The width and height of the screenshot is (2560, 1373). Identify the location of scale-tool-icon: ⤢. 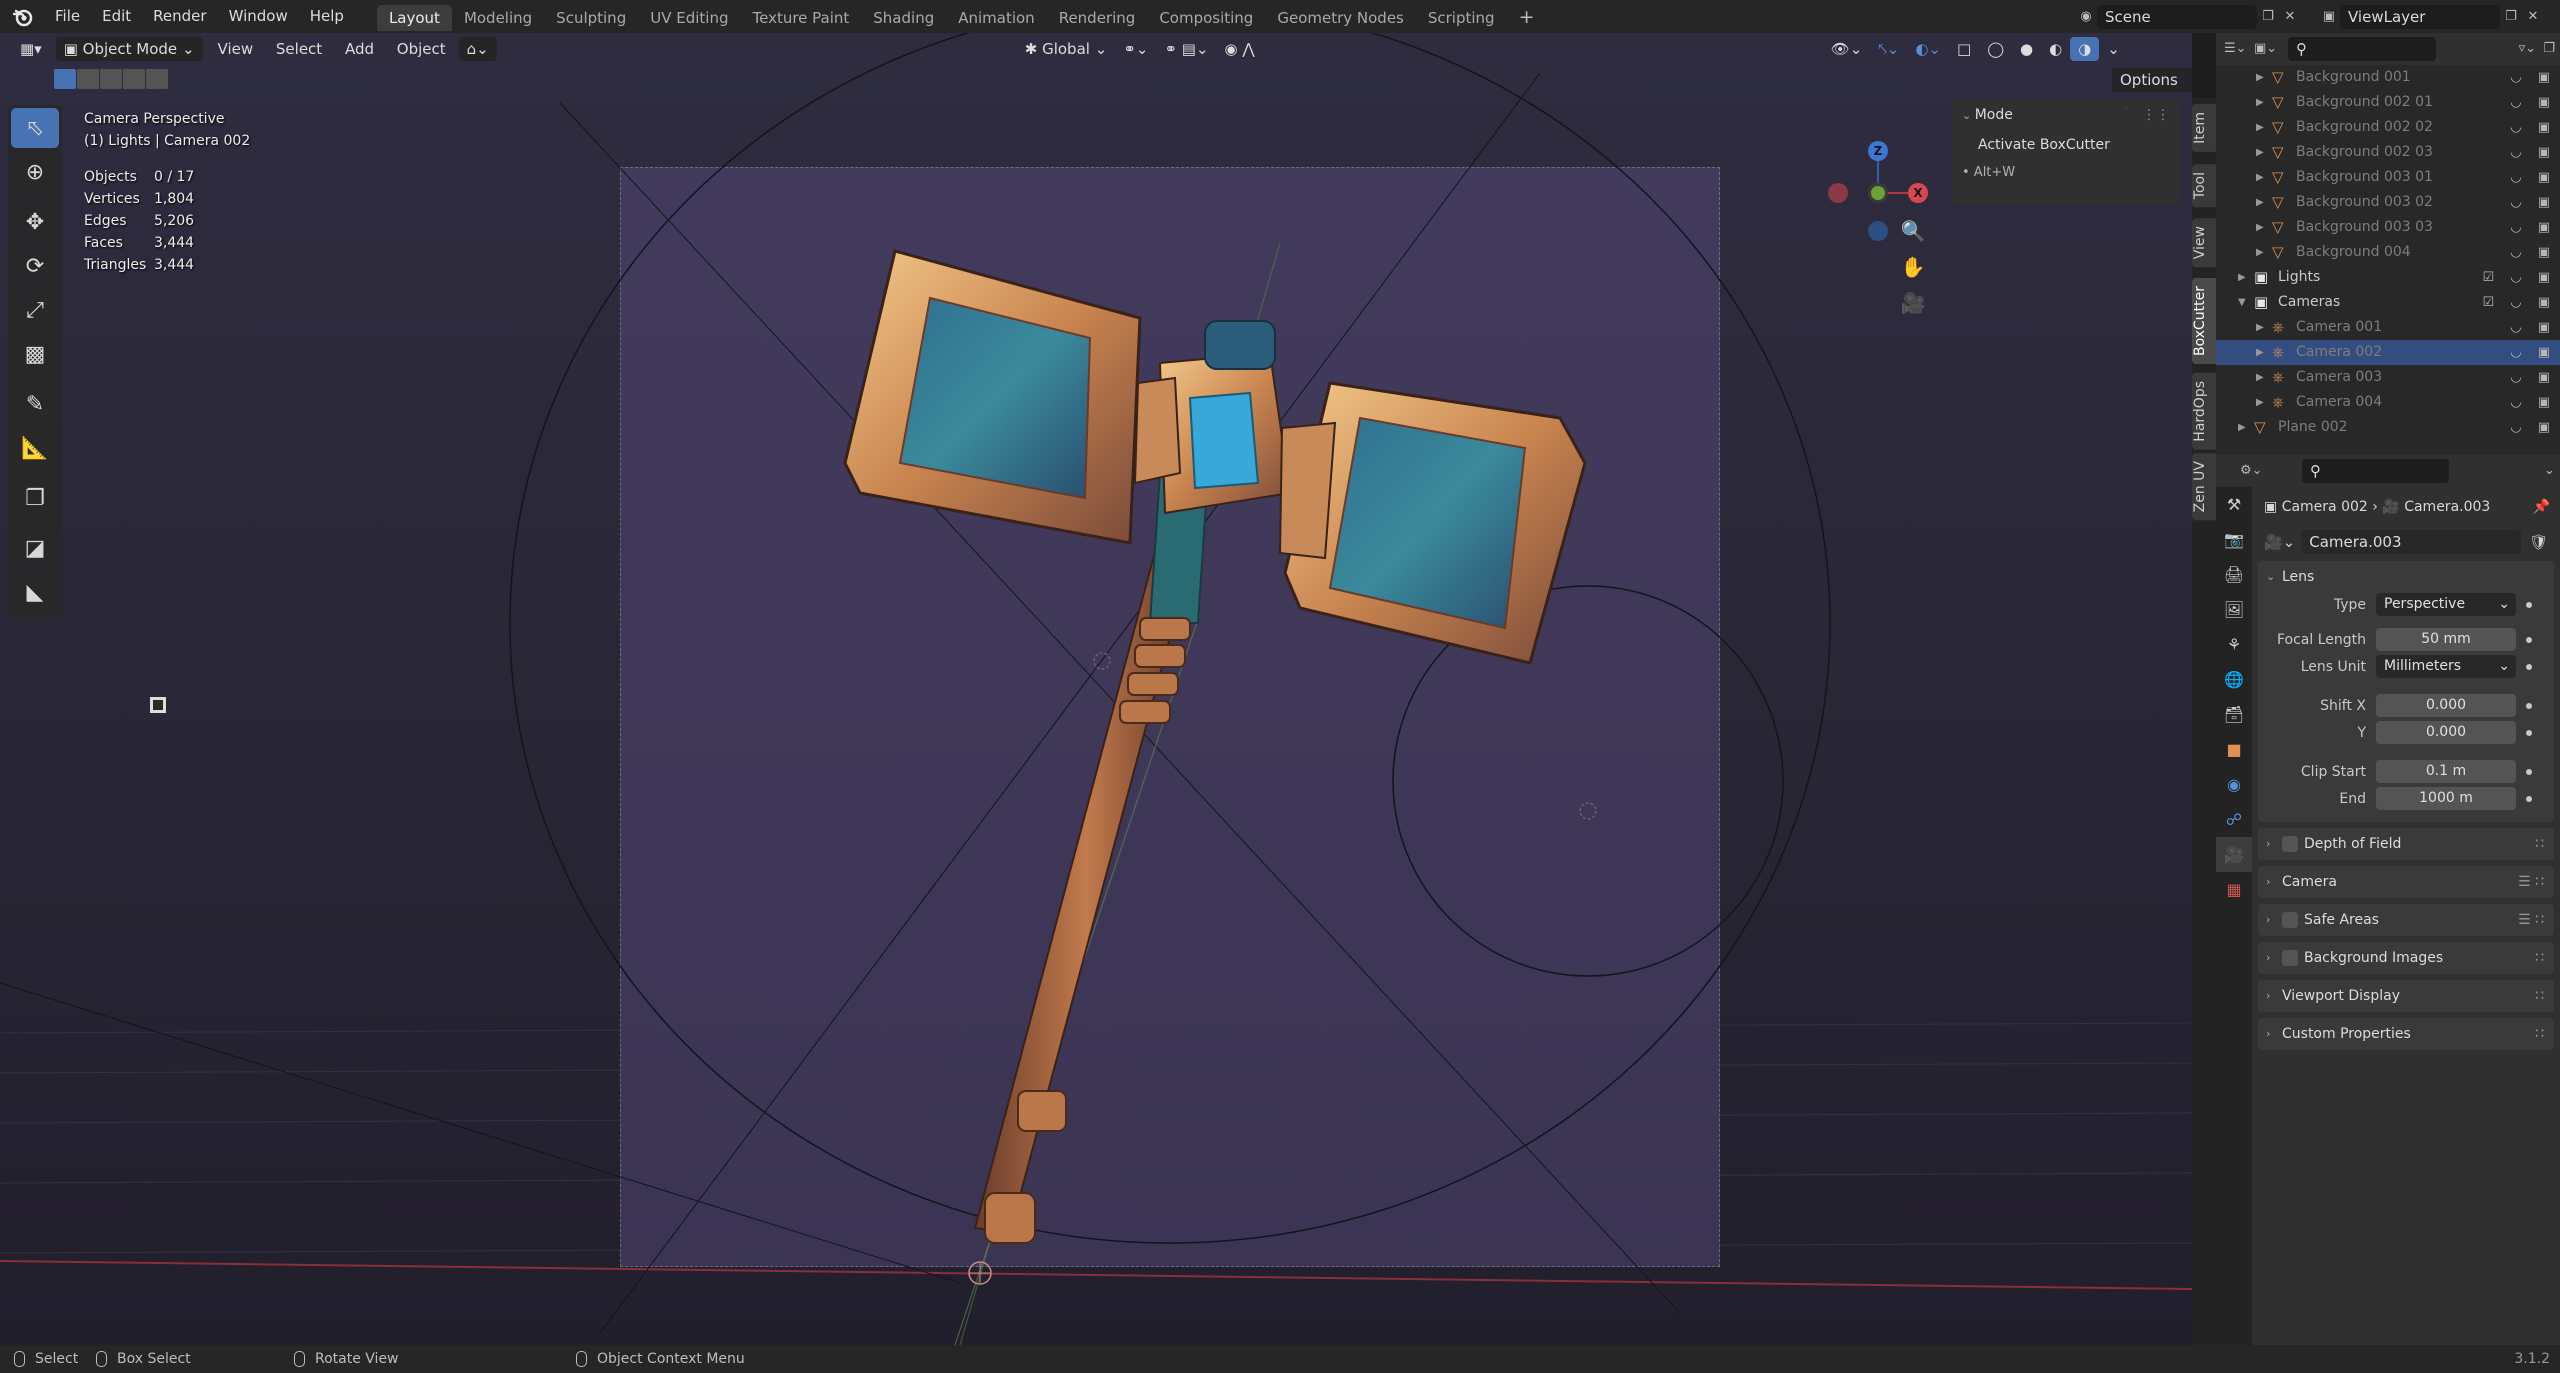
(35, 310).